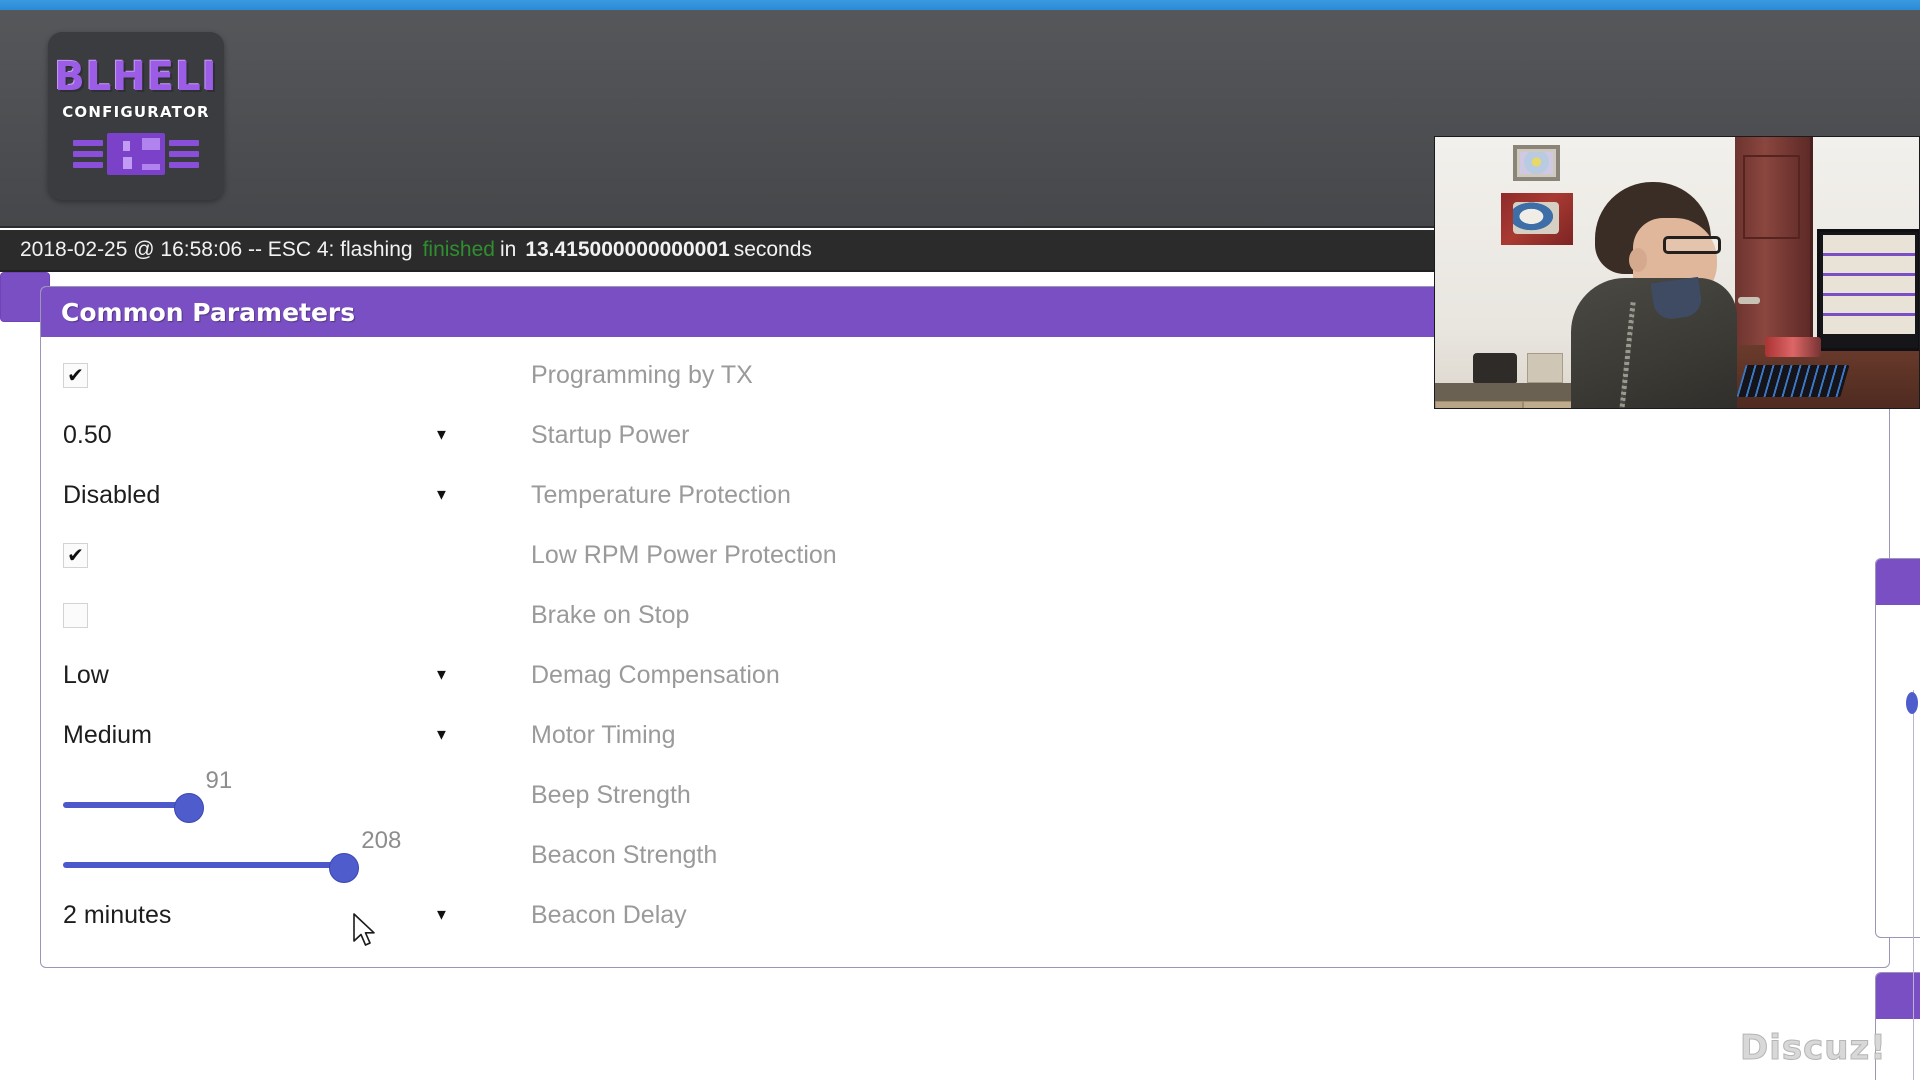 This screenshot has height=1080, width=1920. Describe the element at coordinates (216, 249) in the screenshot. I see `status-timestamp: 2018-02-25 @ 16:58:06 -- ESC 4: flashing` at that location.